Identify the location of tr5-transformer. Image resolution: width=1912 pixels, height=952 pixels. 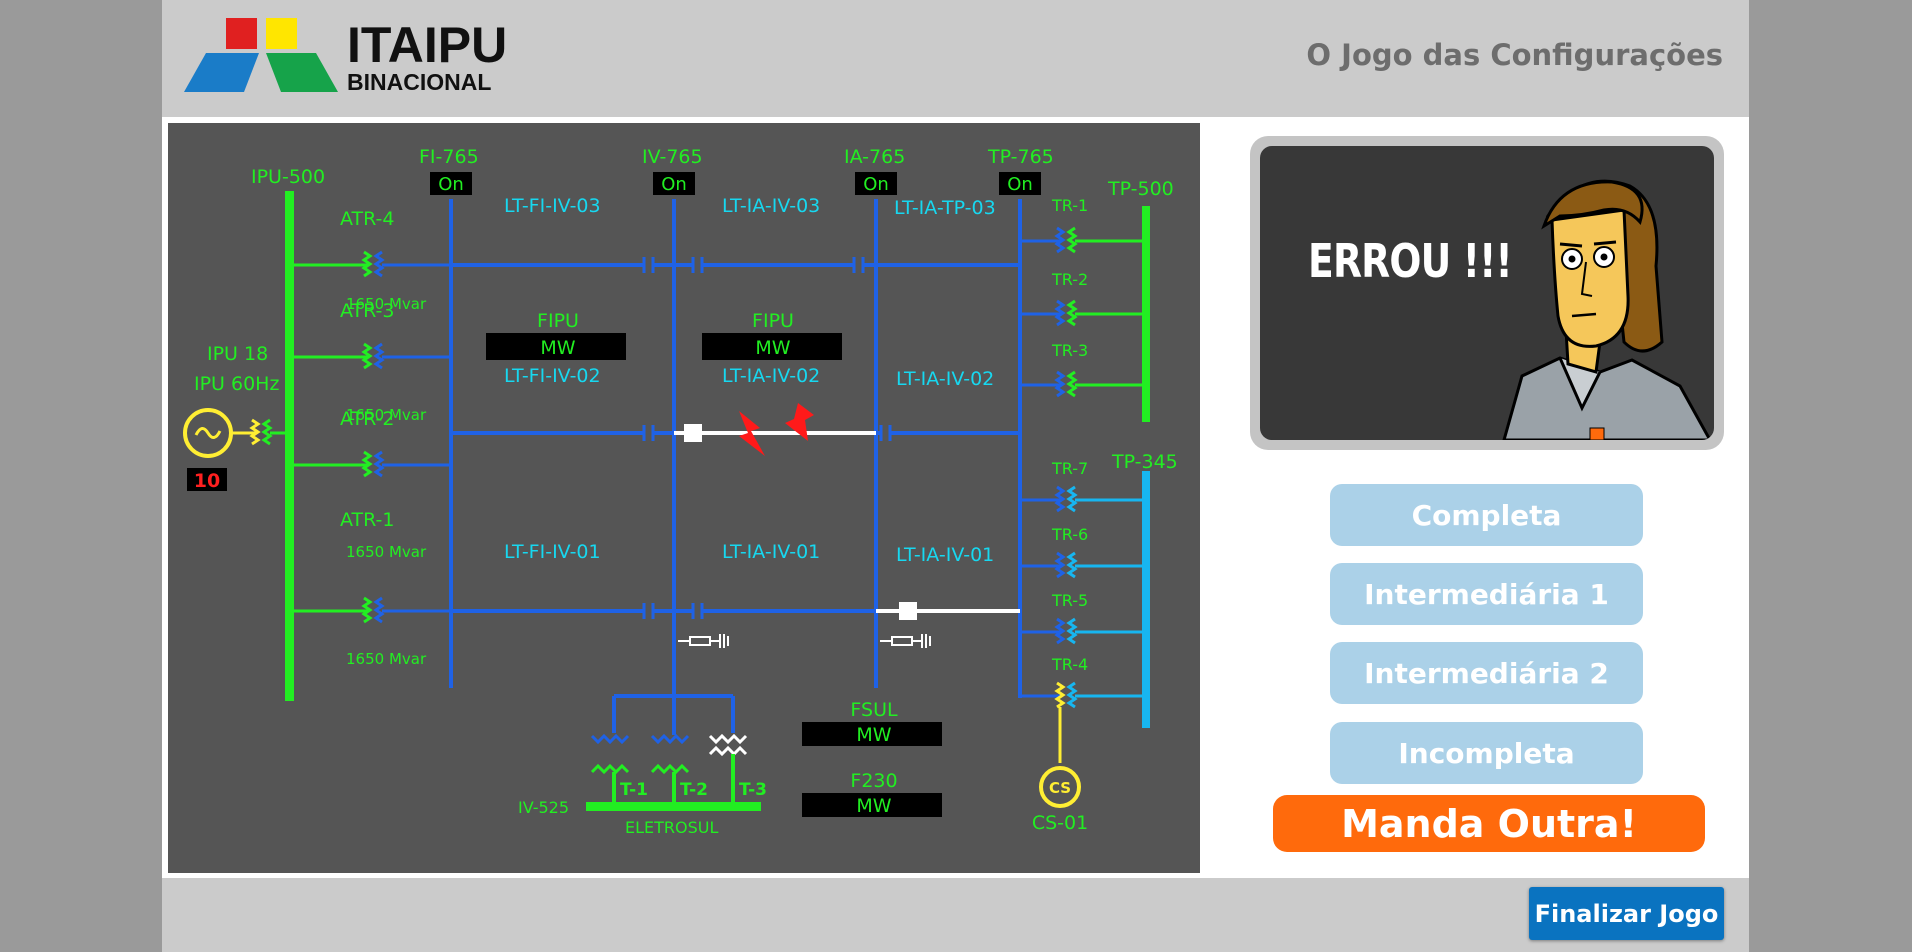
(1081, 631).